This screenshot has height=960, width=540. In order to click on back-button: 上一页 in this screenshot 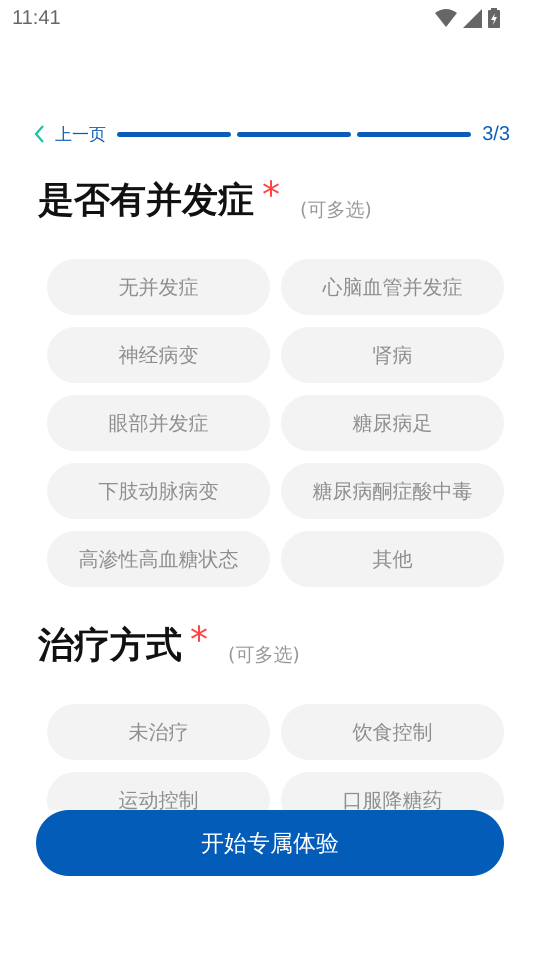, I will do `click(70, 134)`.